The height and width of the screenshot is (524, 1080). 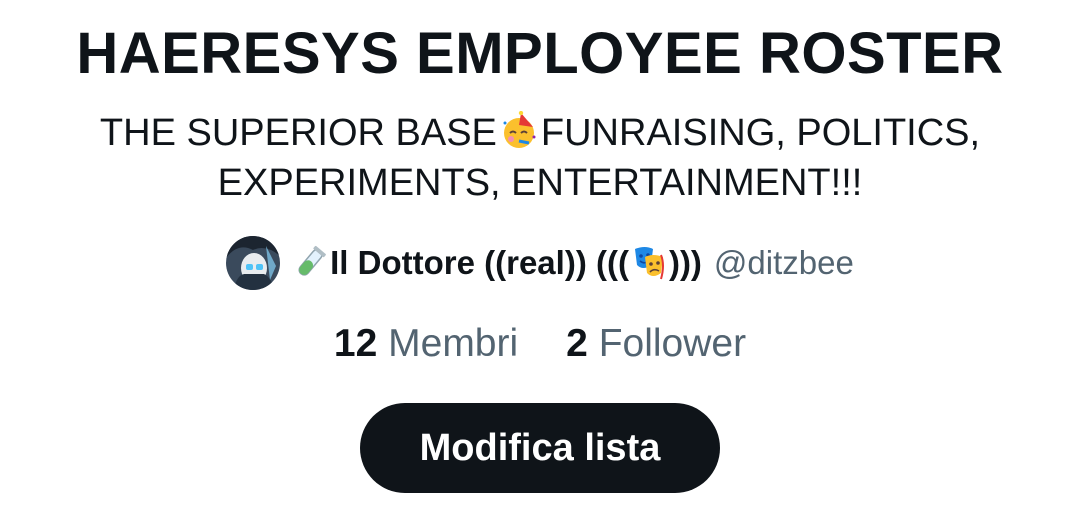 I want to click on list-owner: Il Dottore ((real)) ((( ))) @ditzbee, so click(x=540, y=263).